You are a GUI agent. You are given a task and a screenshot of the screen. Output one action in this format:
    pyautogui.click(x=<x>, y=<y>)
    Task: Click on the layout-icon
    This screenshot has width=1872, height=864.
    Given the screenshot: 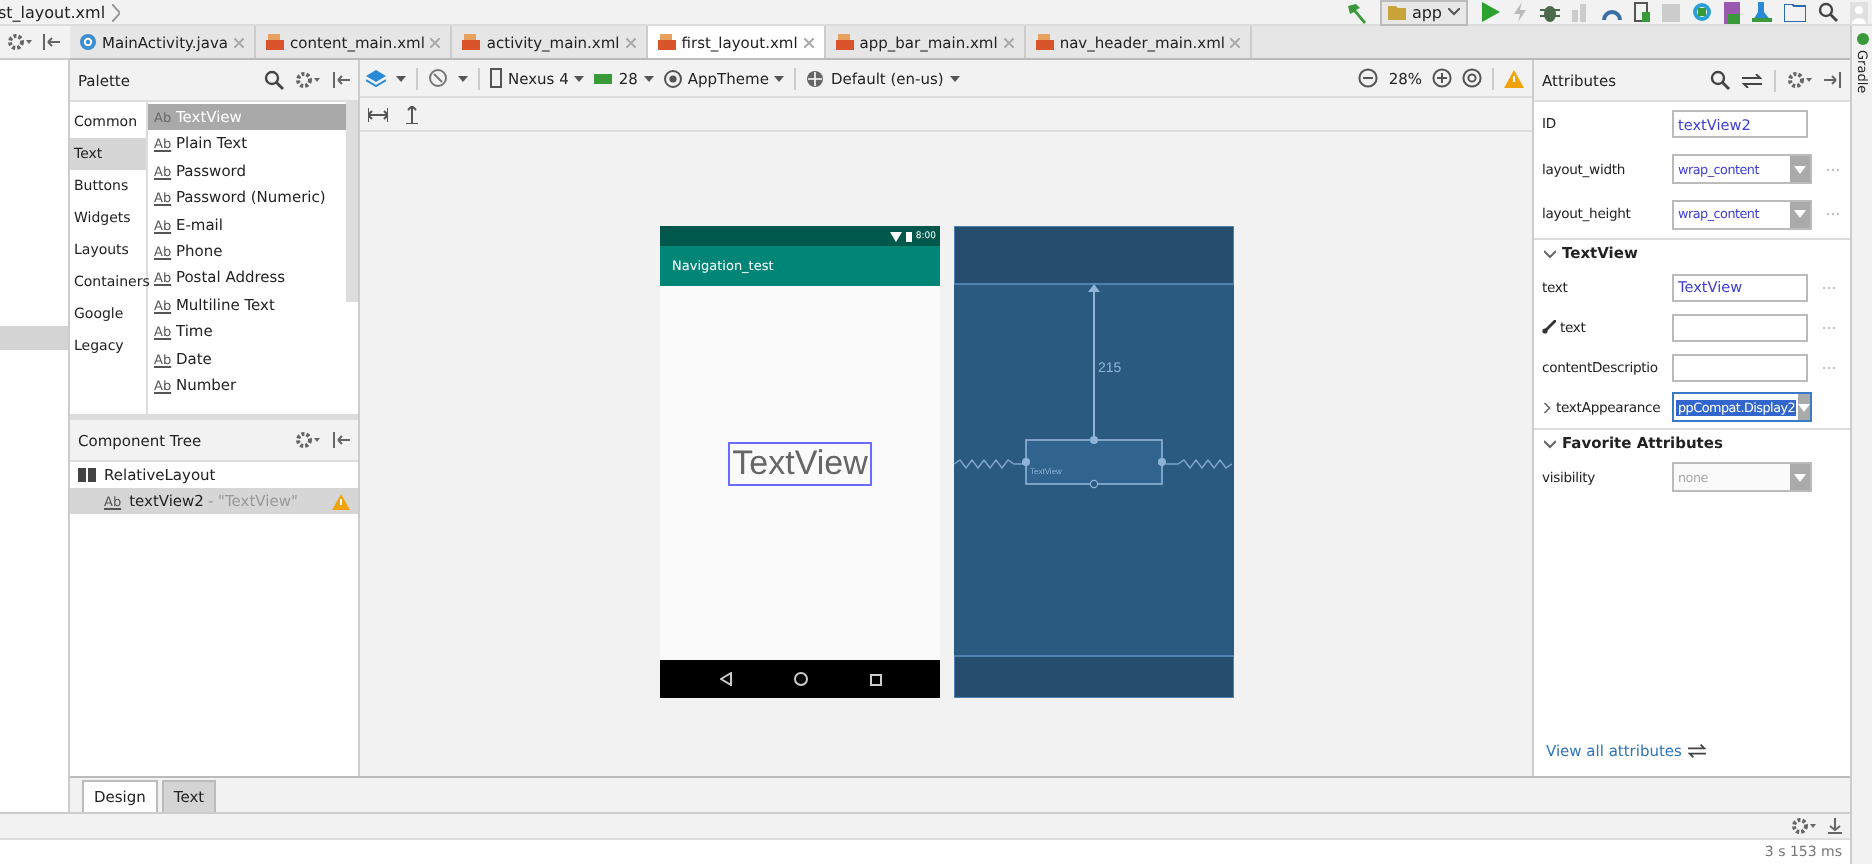 What is the action you would take?
    pyautogui.click(x=87, y=475)
    